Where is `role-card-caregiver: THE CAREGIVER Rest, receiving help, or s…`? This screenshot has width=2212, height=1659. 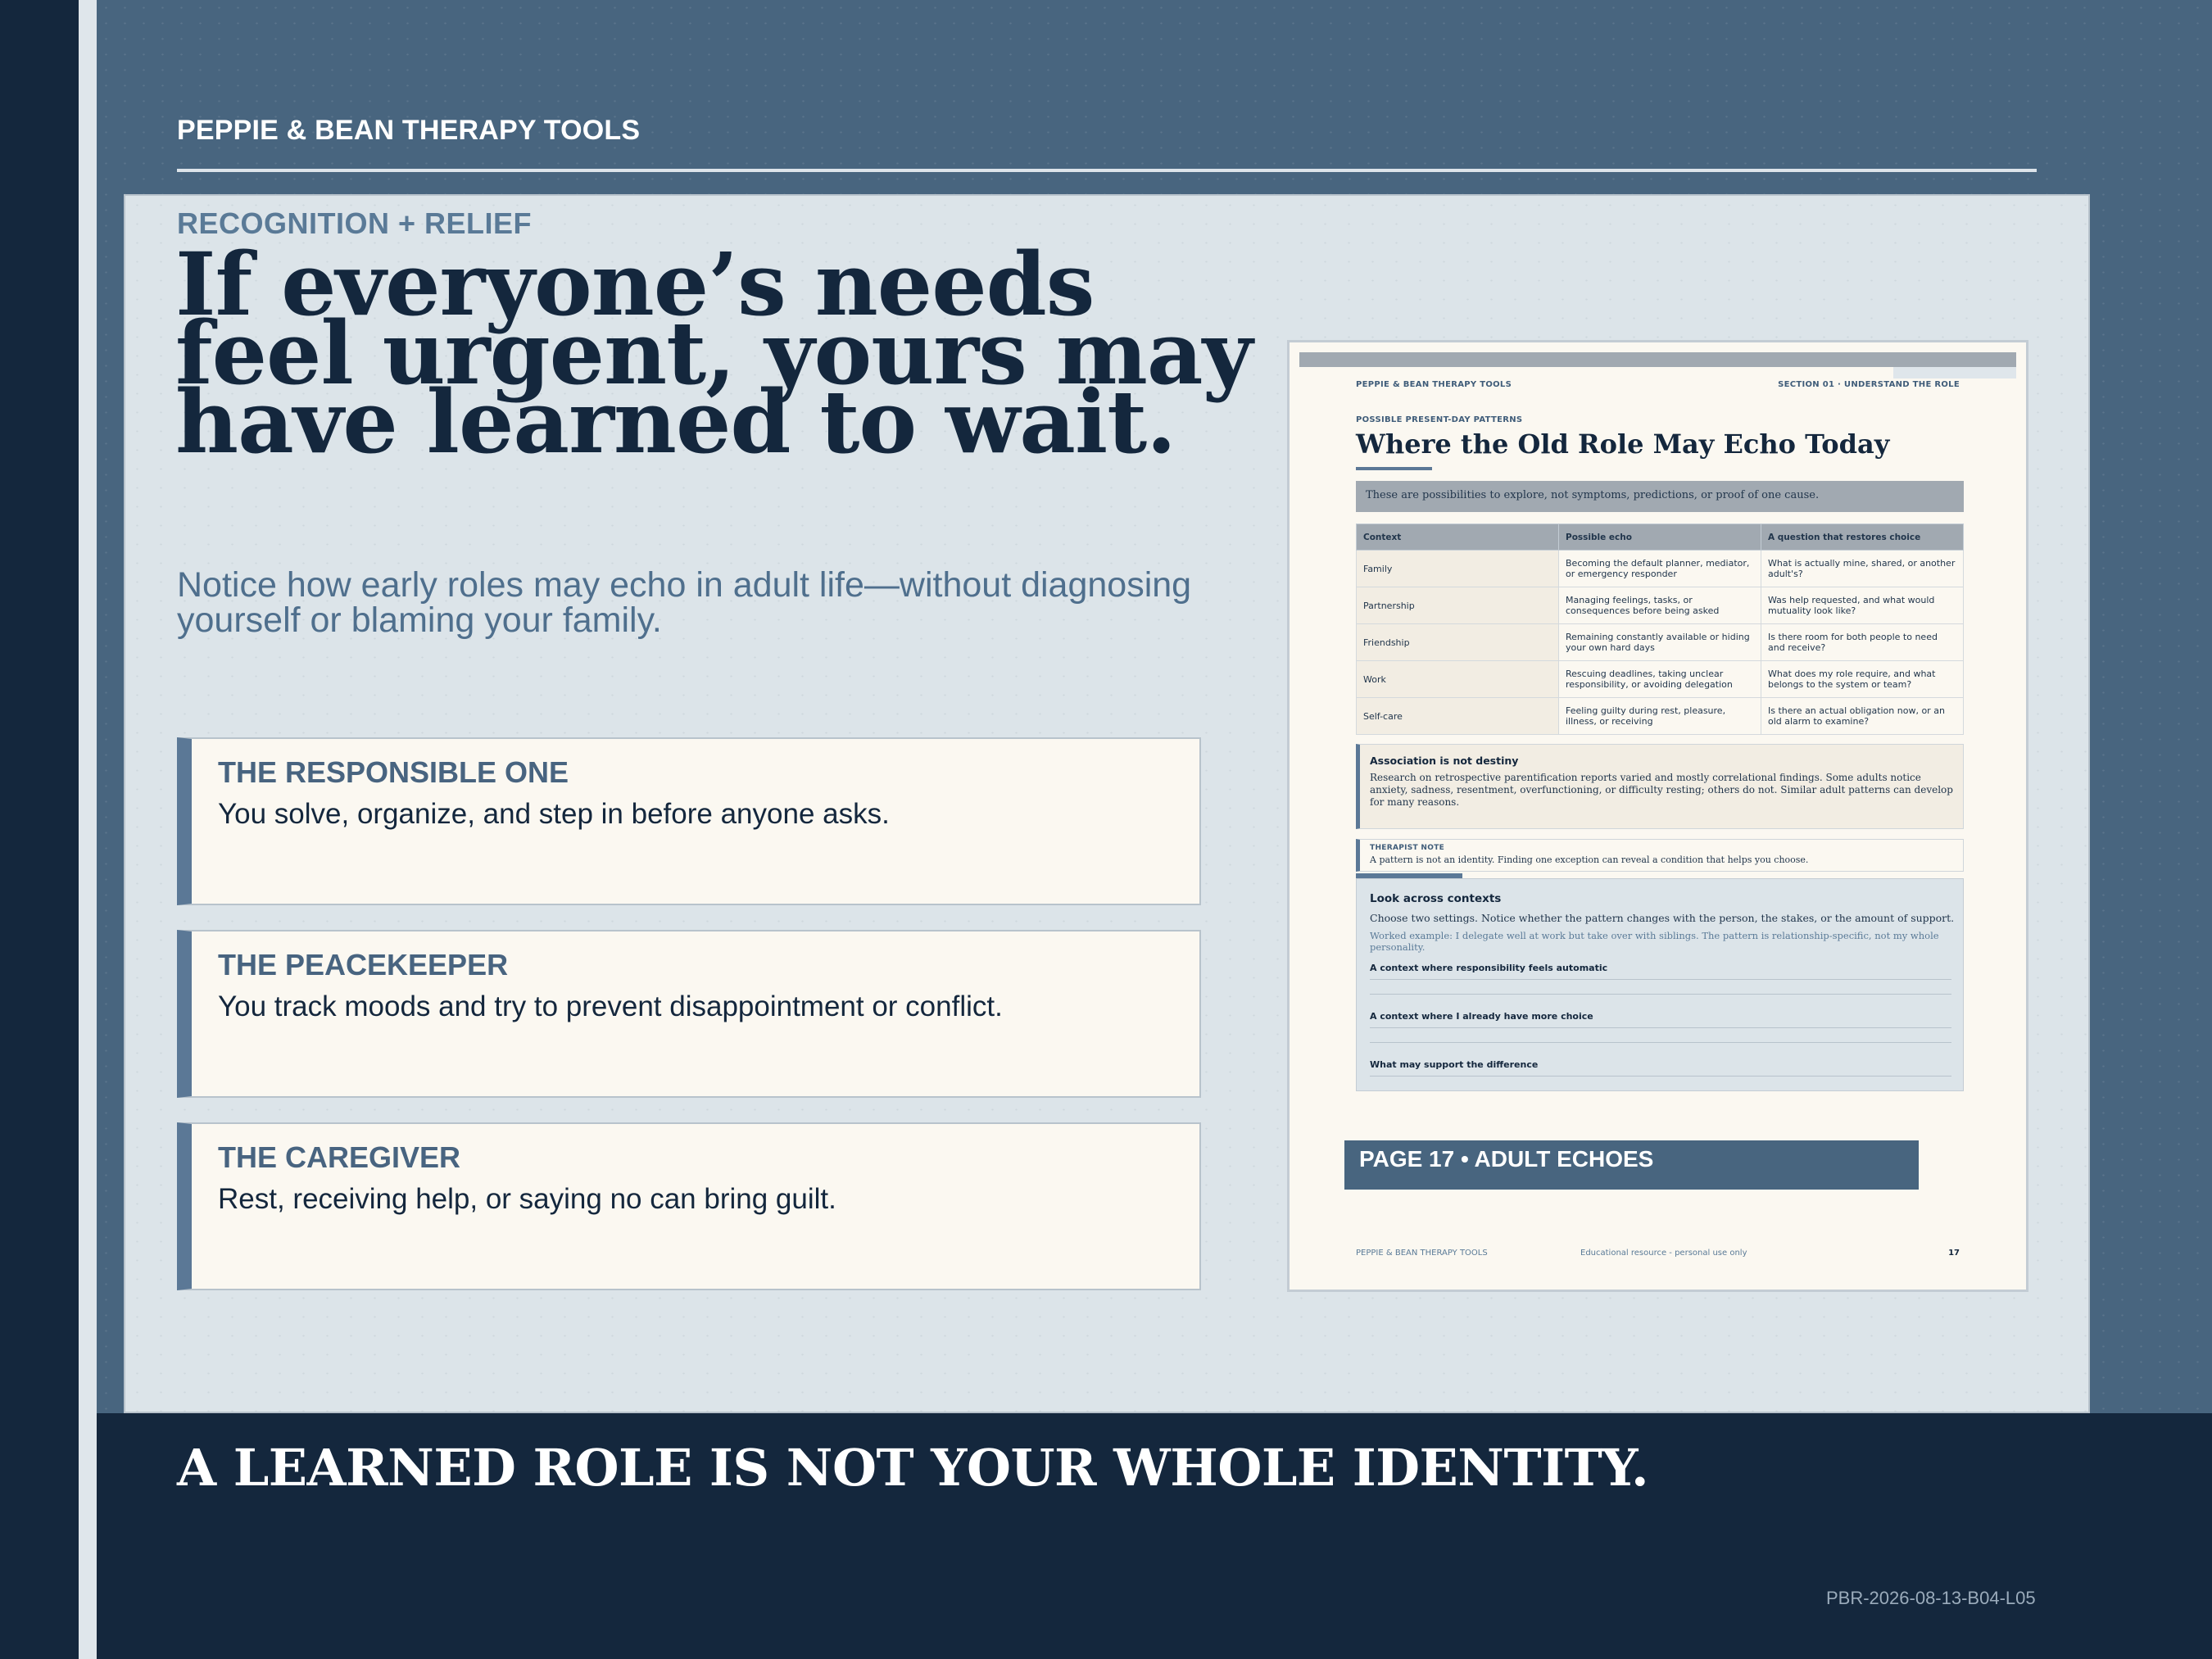
role-card-caregiver: THE CAREGIVER Rest, receiving help, or s… is located at coordinates (689, 1206).